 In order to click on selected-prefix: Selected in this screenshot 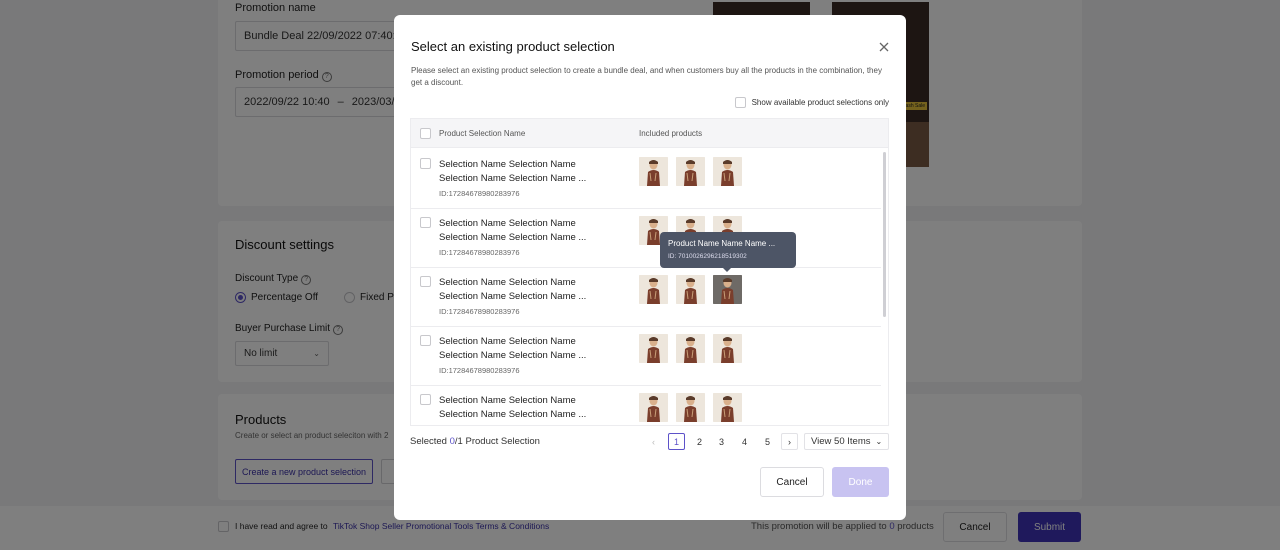, I will do `click(428, 441)`.